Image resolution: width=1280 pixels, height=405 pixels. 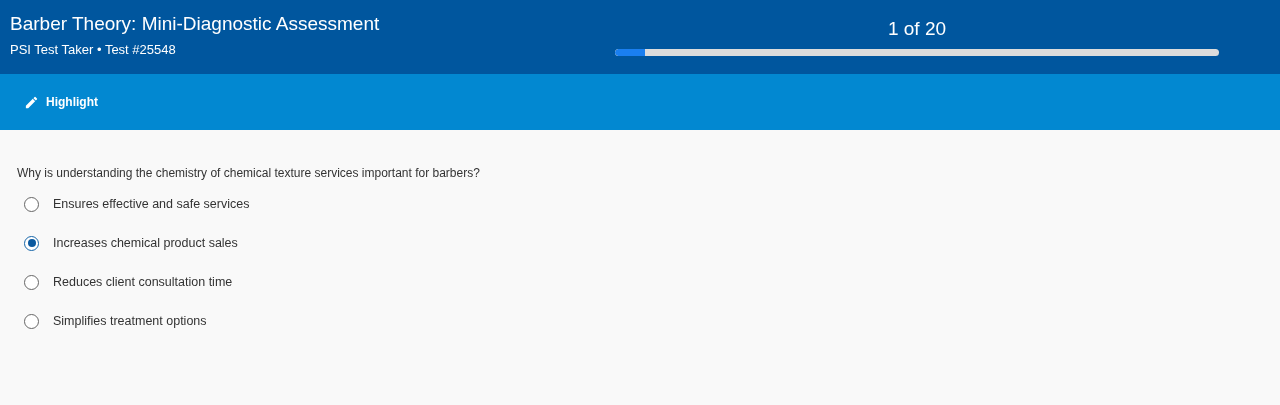 What do you see at coordinates (61, 102) in the screenshot?
I see `highlight-button: Highlight` at bounding box center [61, 102].